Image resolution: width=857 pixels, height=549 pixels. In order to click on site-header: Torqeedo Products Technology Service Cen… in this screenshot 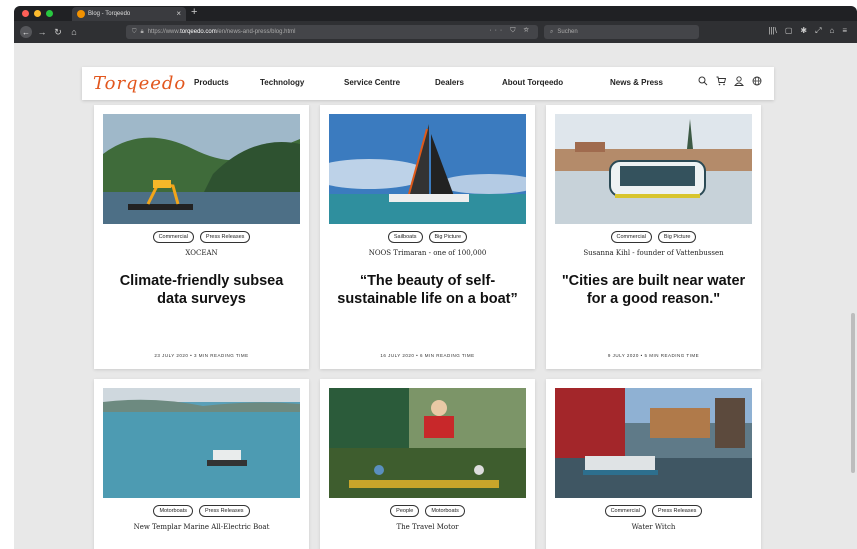, I will do `click(428, 83)`.